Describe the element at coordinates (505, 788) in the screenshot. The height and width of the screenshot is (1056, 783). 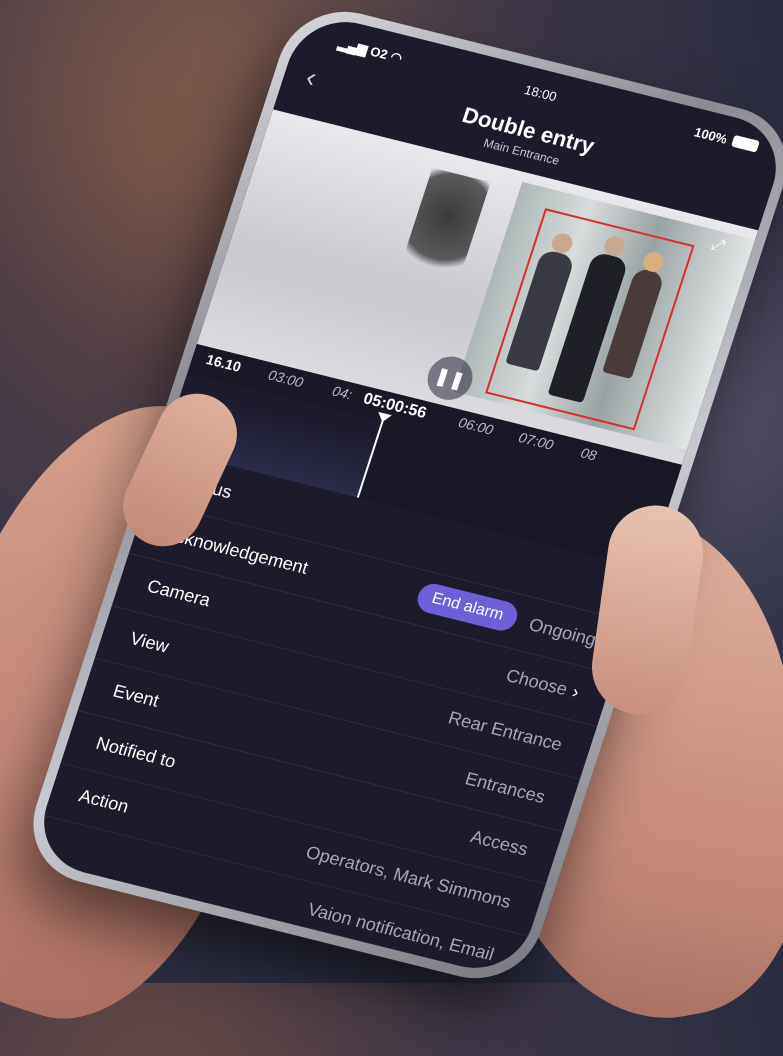
I see `event-value: Entrances` at that location.